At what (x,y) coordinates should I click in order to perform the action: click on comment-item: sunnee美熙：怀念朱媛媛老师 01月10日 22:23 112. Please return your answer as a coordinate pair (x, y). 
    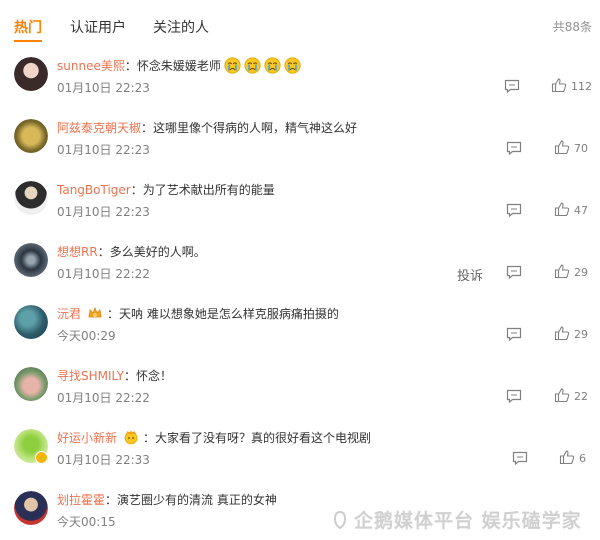
    Looking at the image, I should click on (300, 88).